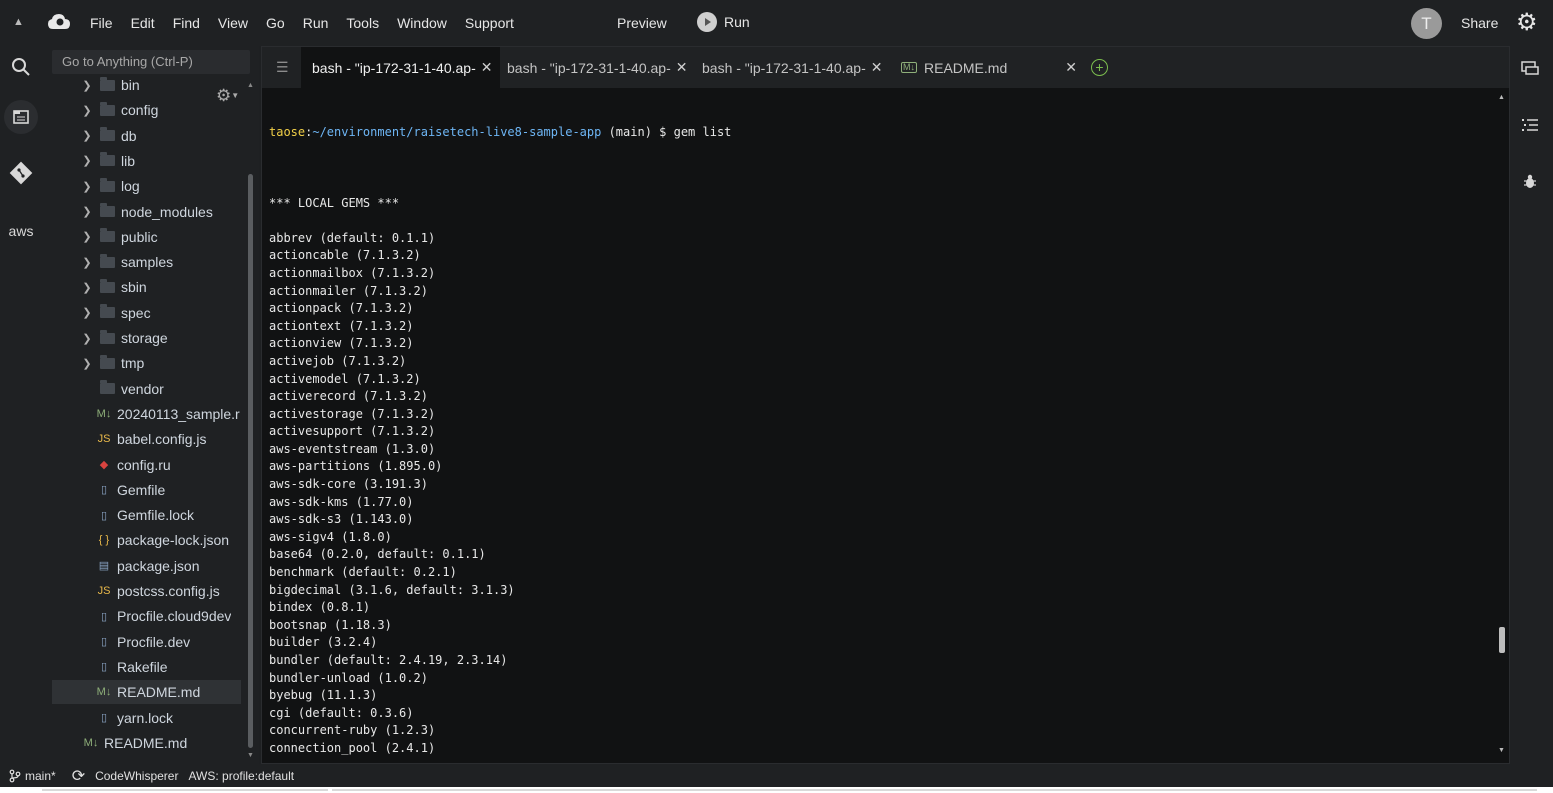  What do you see at coordinates (146, 718) in the screenshot?
I see `tree-item: ▯ yarn.lock` at bounding box center [146, 718].